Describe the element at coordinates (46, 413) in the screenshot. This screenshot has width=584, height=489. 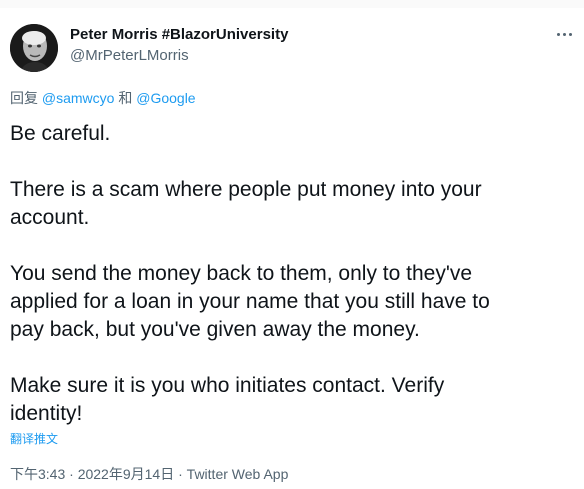
I see `tweet-line: identity!` at that location.